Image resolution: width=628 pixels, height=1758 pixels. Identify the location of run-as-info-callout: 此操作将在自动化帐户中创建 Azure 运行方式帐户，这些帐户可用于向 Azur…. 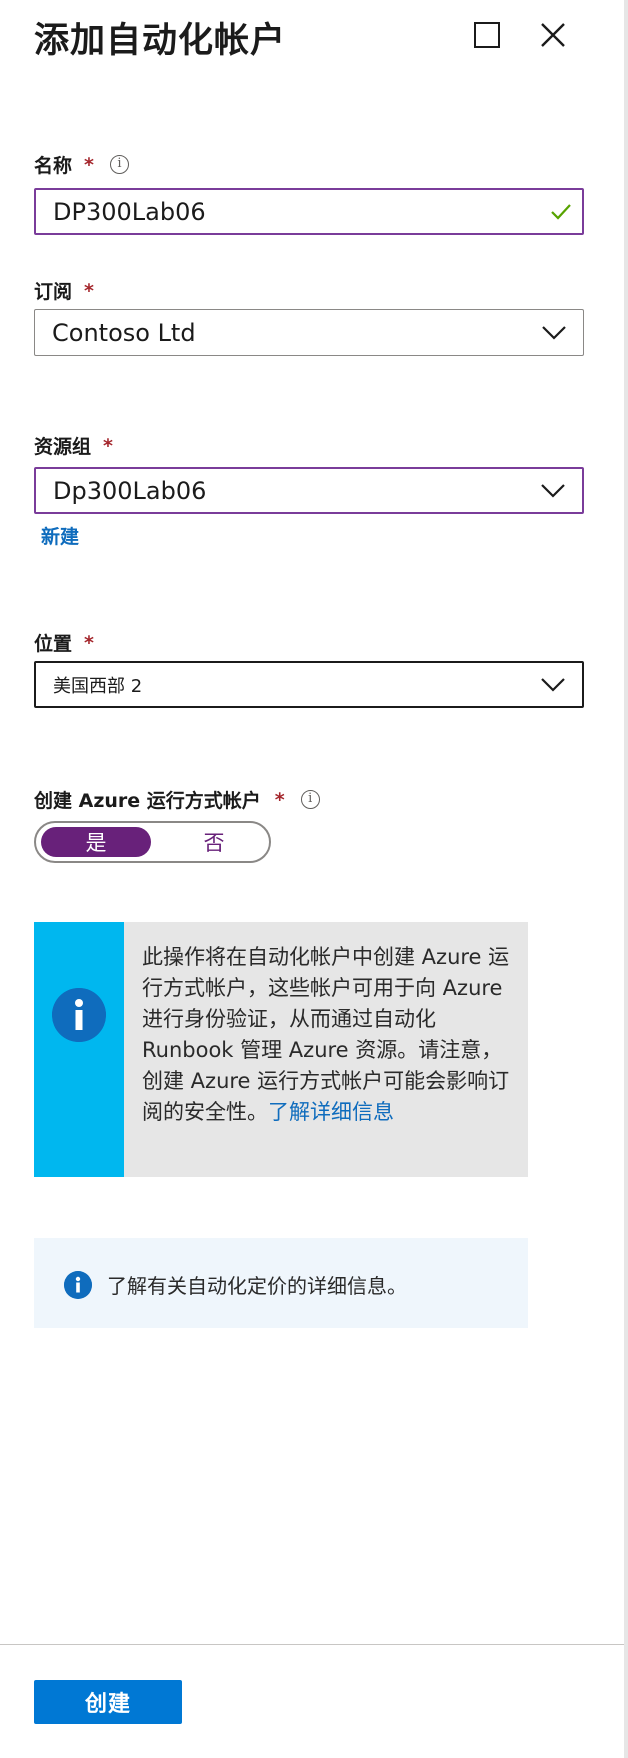
(281, 1049).